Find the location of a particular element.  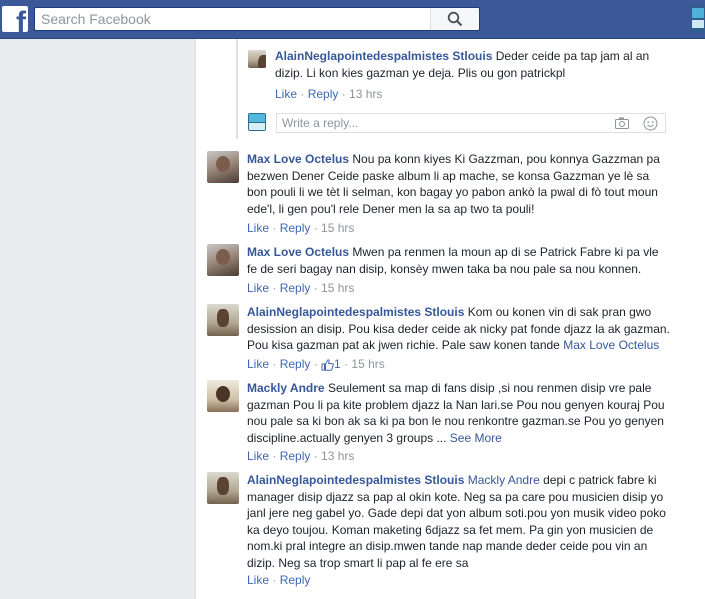

see-more-link: See More is located at coordinates (476, 438).